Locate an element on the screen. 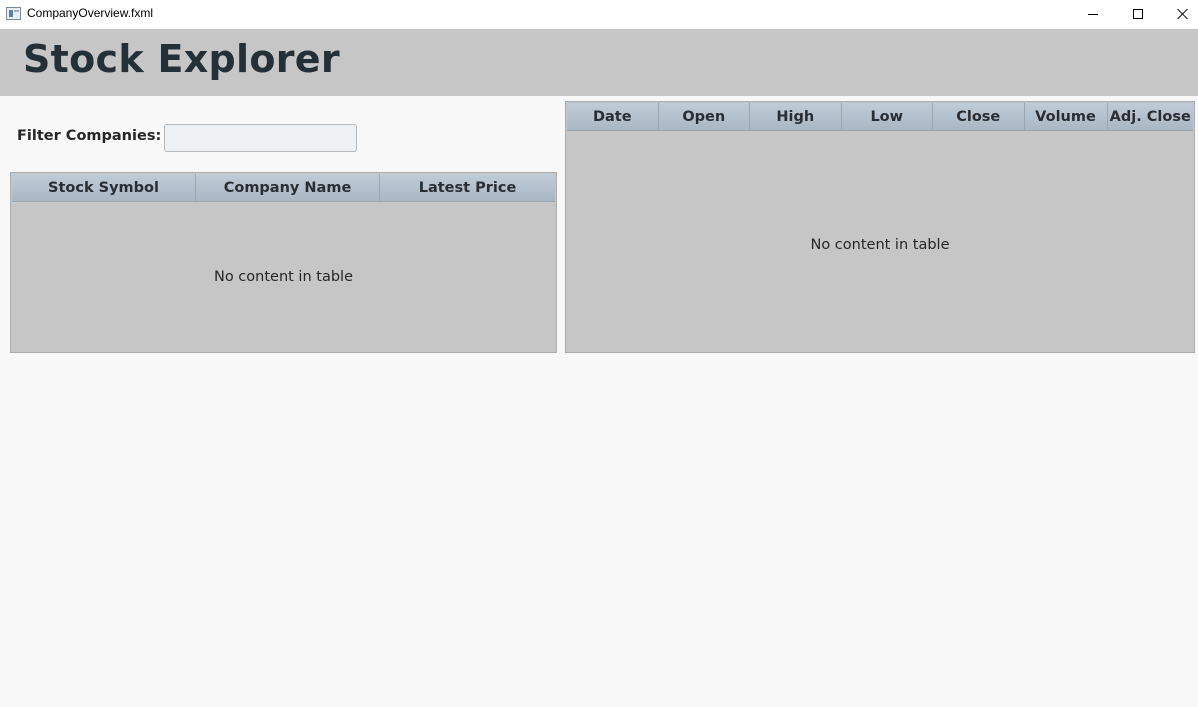 The width and height of the screenshot is (1198, 707). column-header-latest-price: Latest Price is located at coordinates (467, 188).